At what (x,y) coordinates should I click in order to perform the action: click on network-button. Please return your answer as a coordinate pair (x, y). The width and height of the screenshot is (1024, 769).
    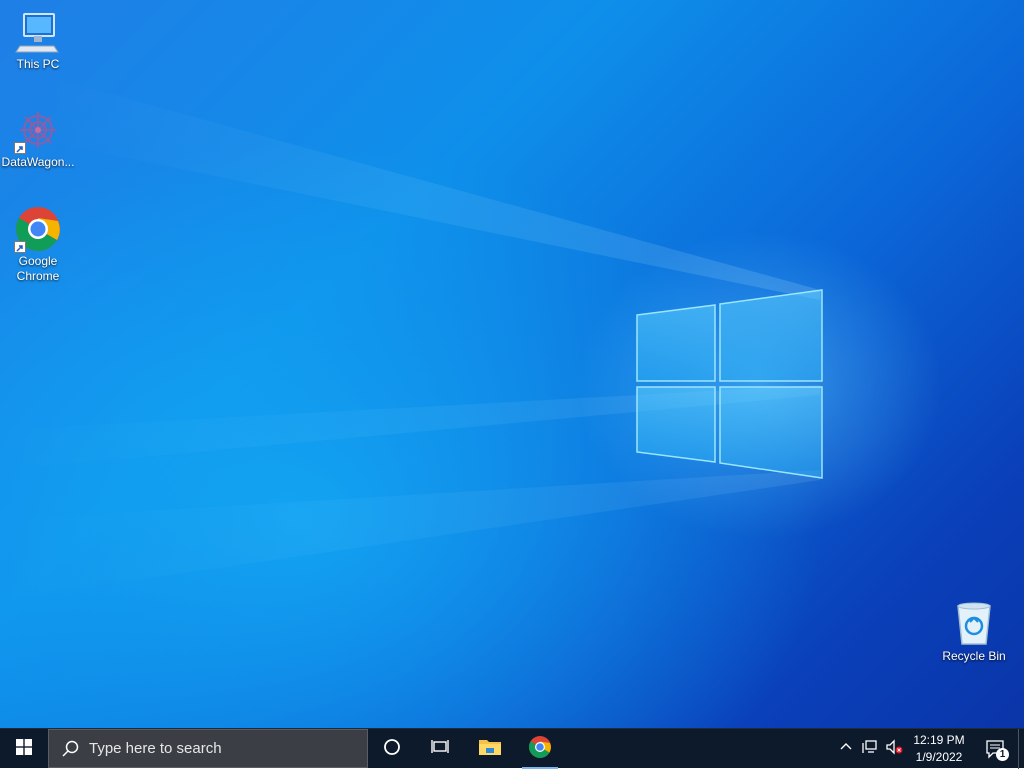
    Looking at the image, I should click on (870, 749).